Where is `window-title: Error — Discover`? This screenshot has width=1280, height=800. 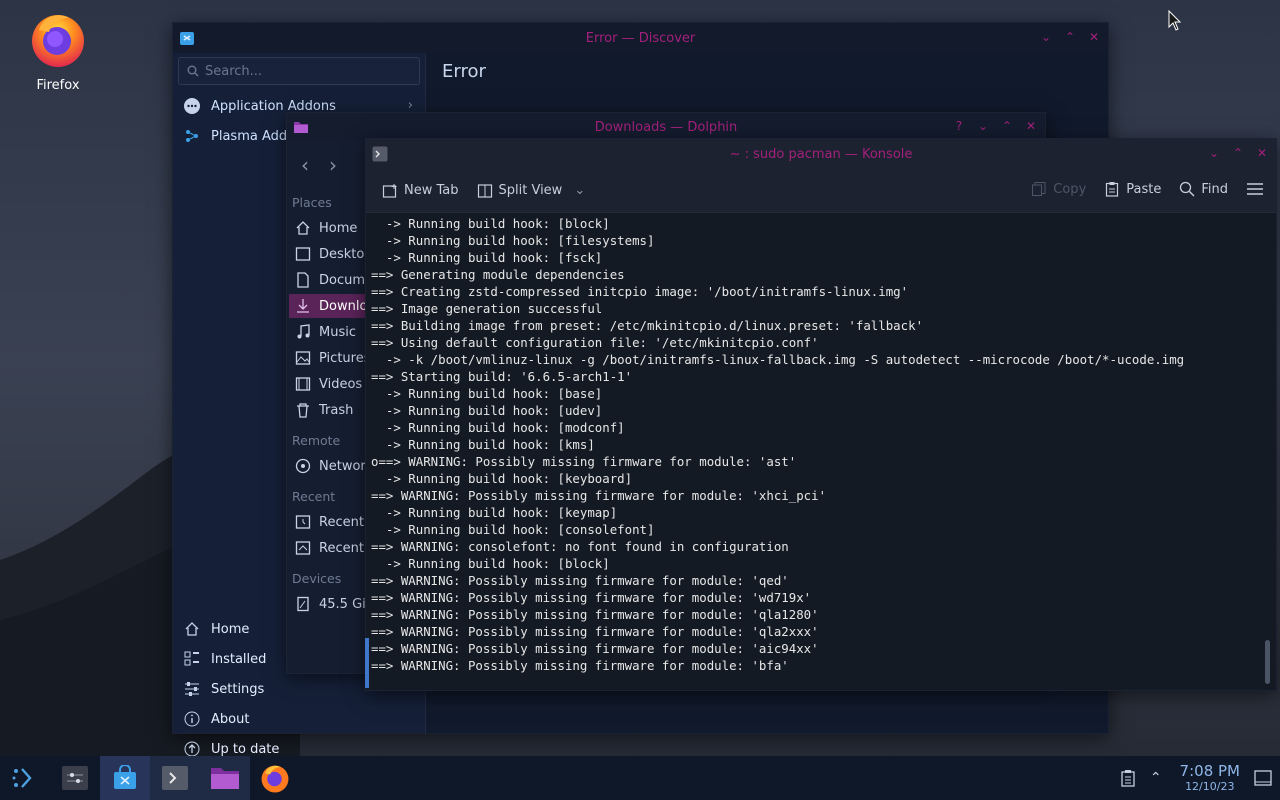
window-title: Error — Discover is located at coordinates (640, 38).